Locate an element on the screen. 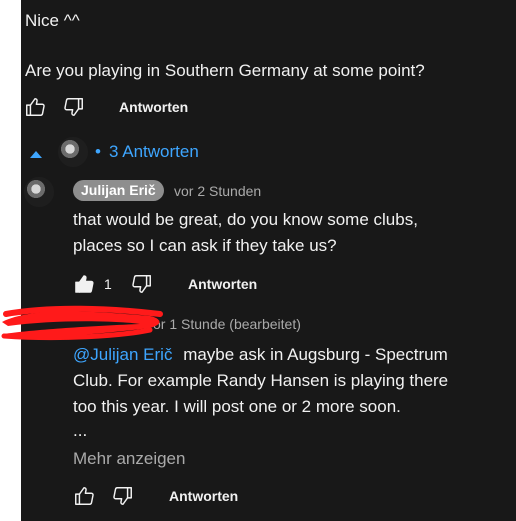 Image resolution: width=516 pixels, height=521 pixels. comment-text-line-1: Nice ^^ is located at coordinates (52, 20).